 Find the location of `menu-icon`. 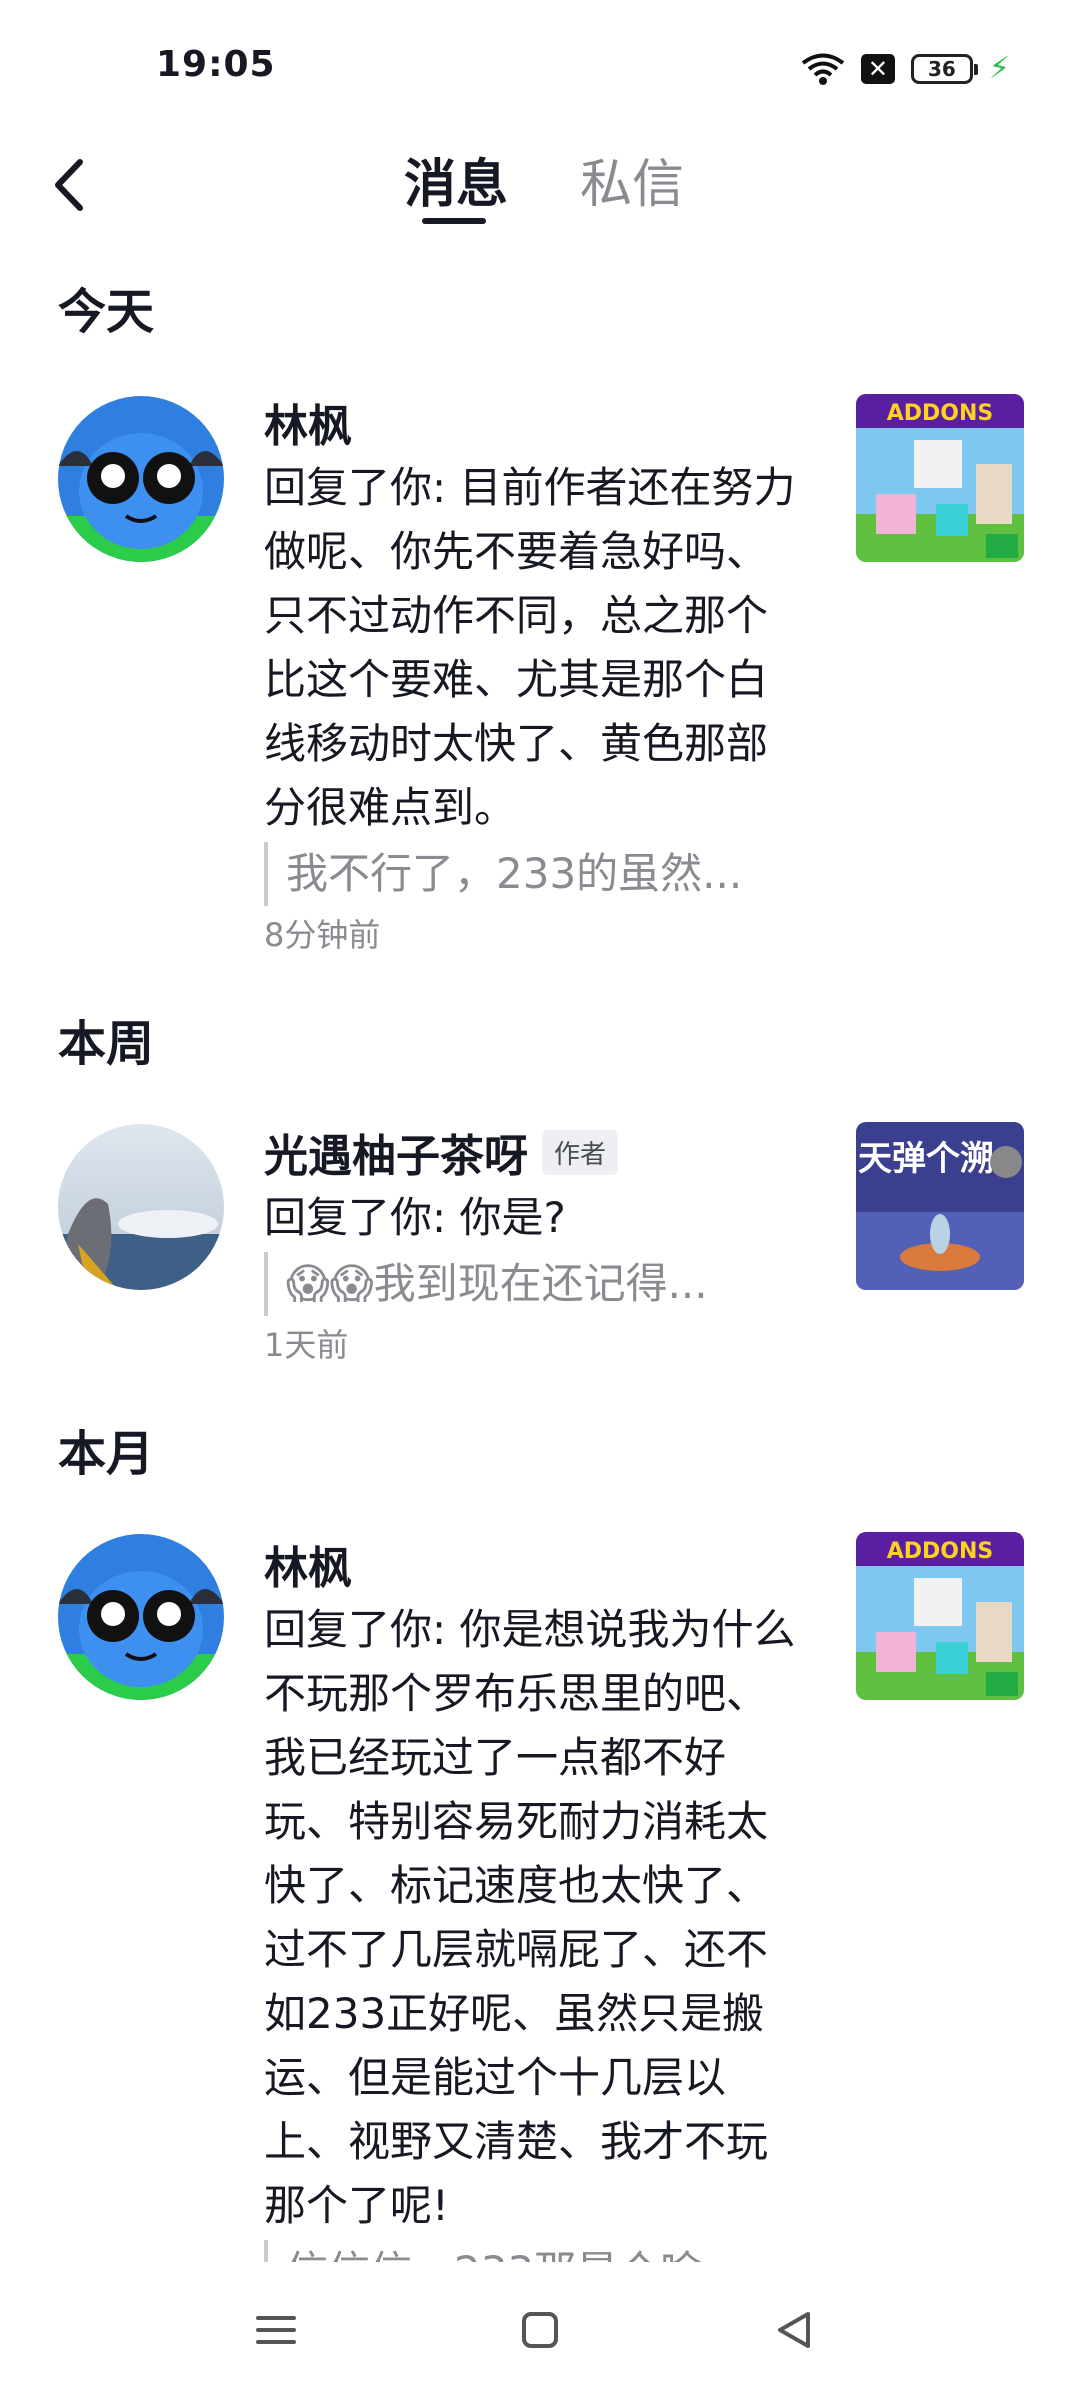

menu-icon is located at coordinates (276, 2330).